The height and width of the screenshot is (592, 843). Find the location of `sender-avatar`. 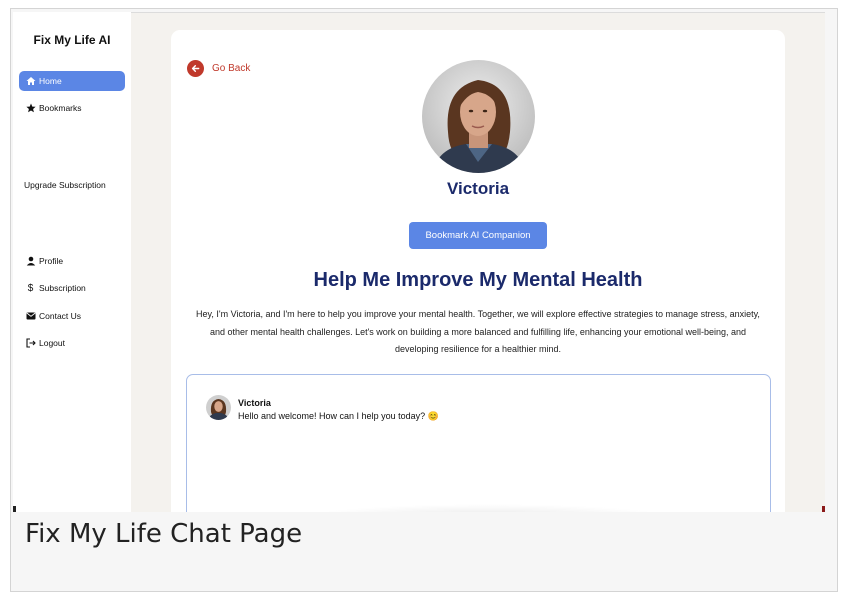

sender-avatar is located at coordinates (218, 407).